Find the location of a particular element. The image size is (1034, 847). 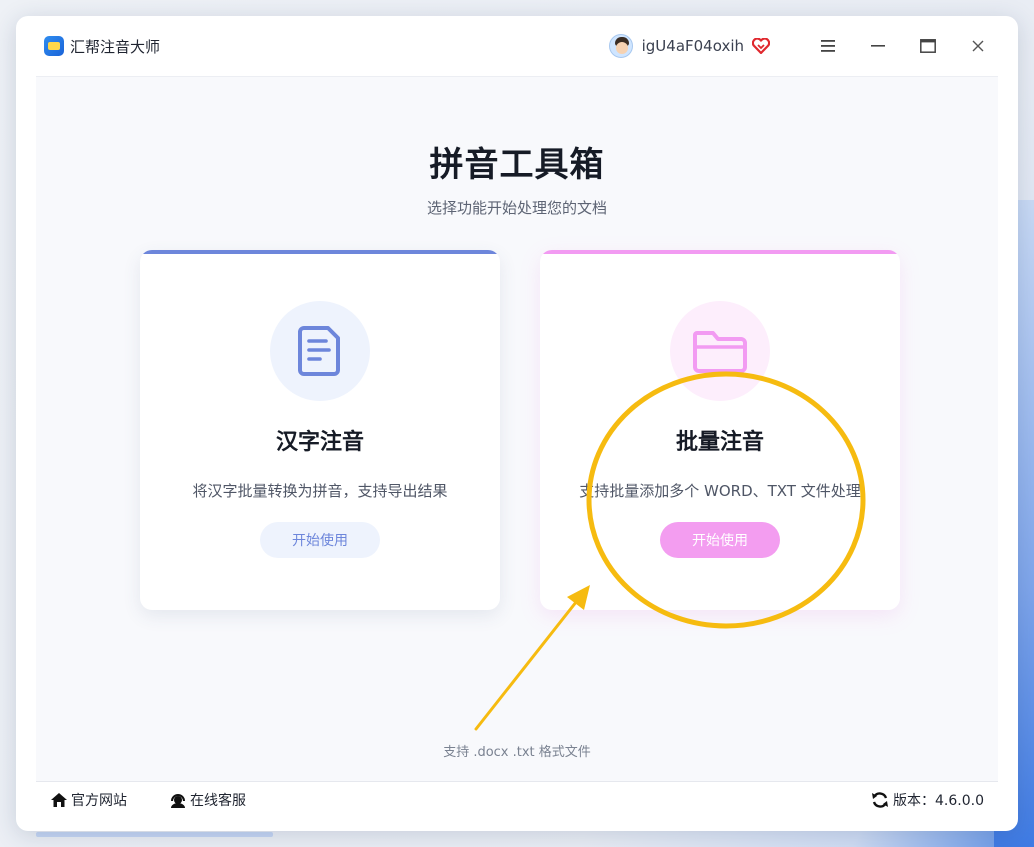

minimize-icon is located at coordinates (878, 46).